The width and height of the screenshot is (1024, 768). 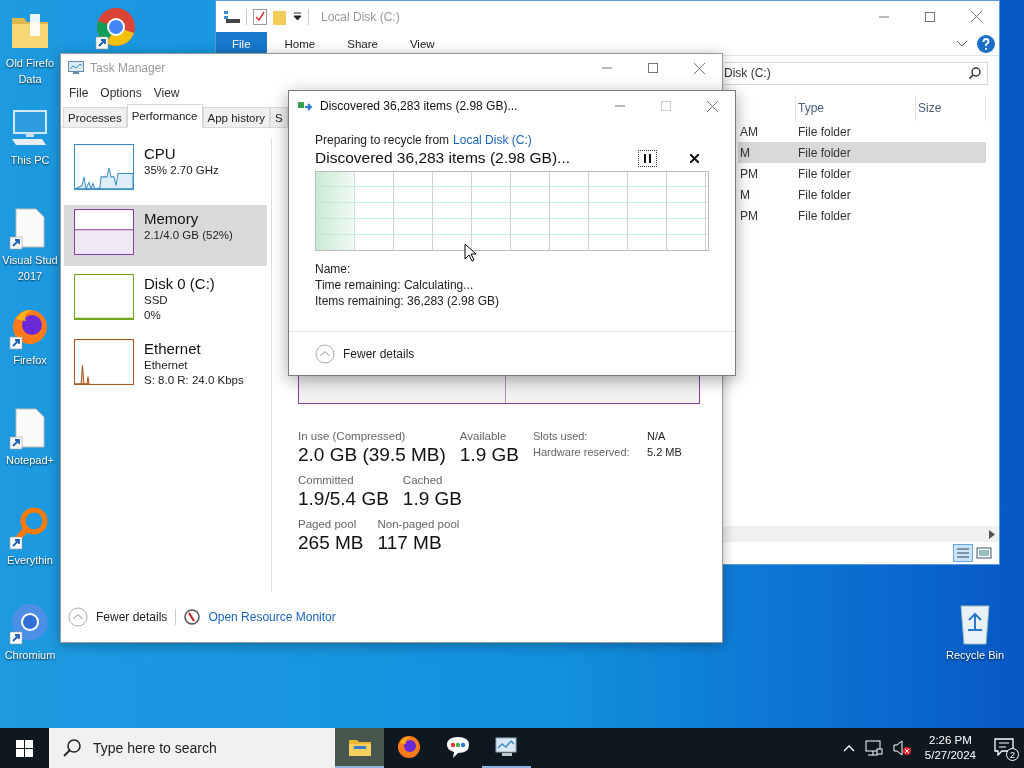 I want to click on drive-icon, so click(x=232, y=16).